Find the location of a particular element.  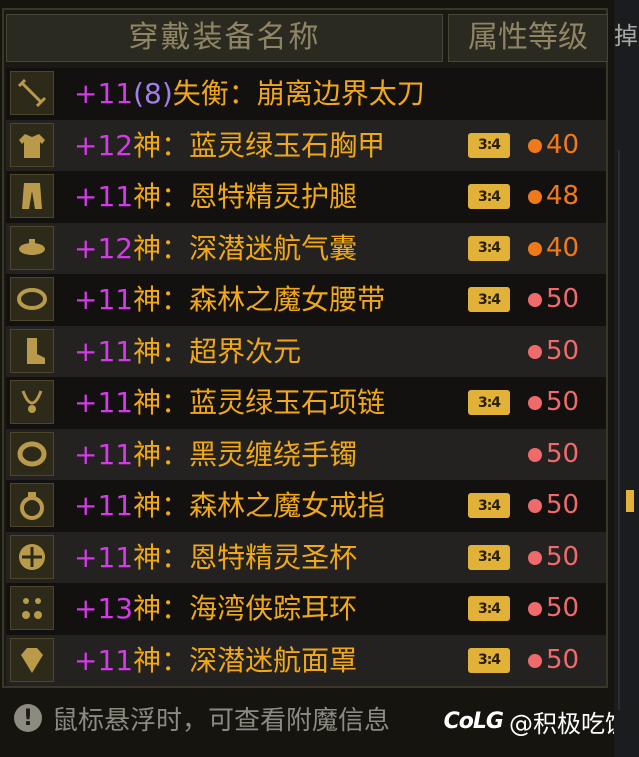

item-label: +11神：恩特精灵圣杯 is located at coordinates (215, 558).